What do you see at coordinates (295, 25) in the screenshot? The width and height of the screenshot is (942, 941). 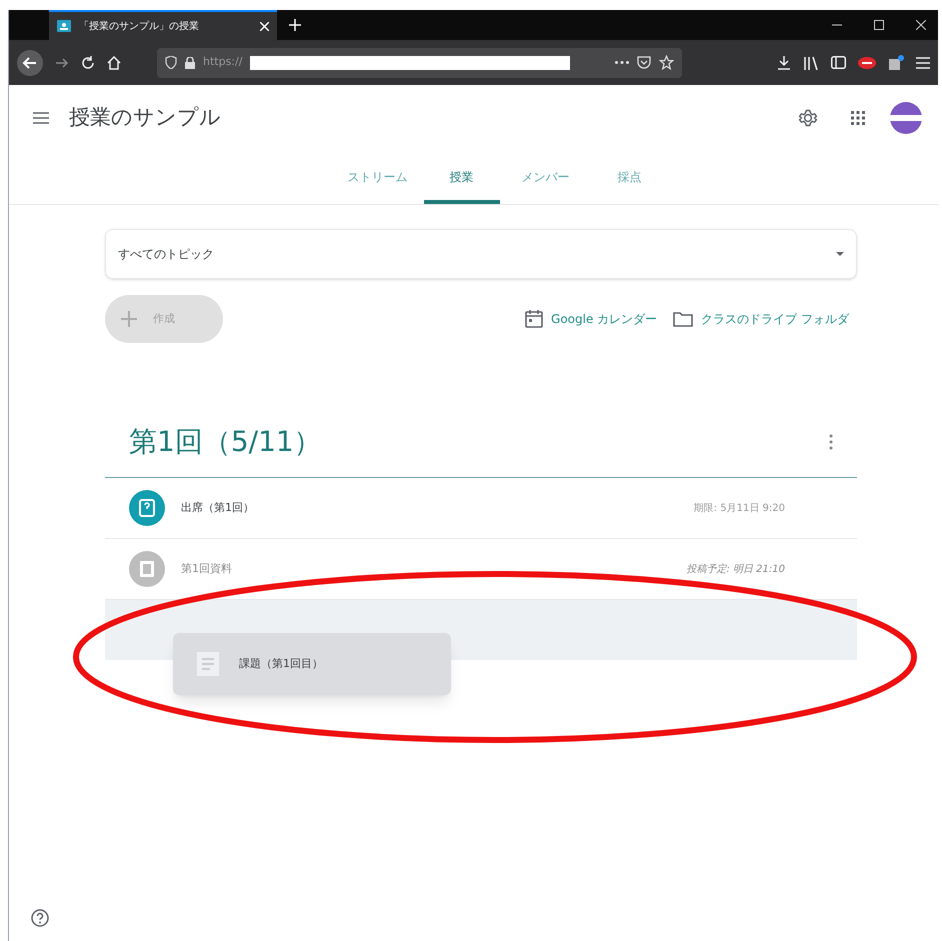 I see `new-tab-icon` at bounding box center [295, 25].